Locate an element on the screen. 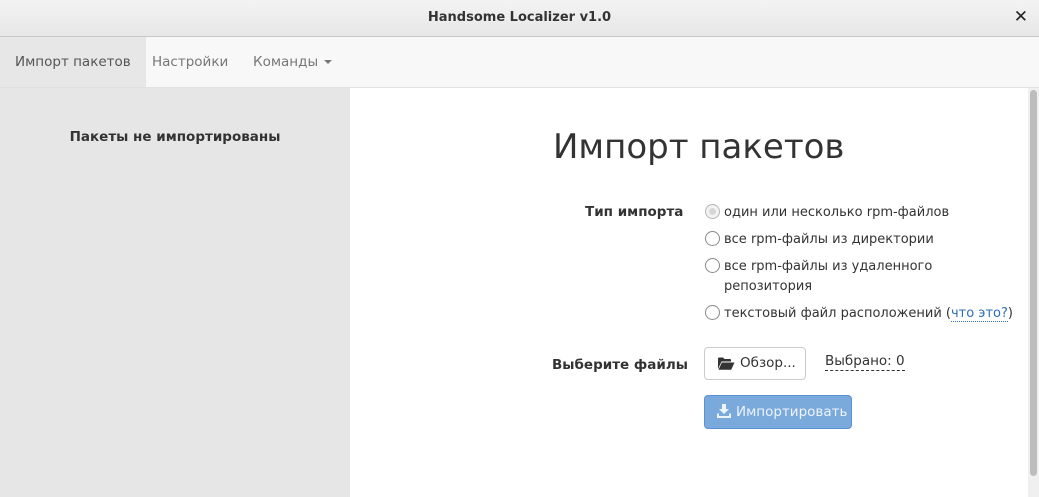 Image resolution: width=1039 pixels, height=497 pixels. radio-label: все rpm-файлы из директории is located at coordinates (829, 239).